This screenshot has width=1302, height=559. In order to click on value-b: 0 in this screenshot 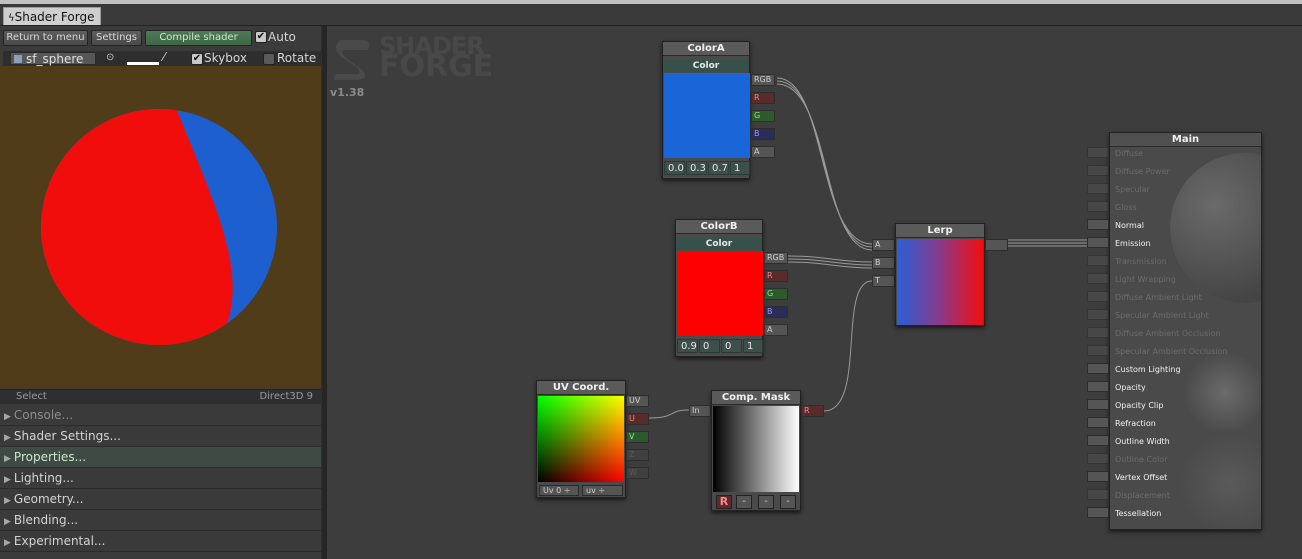, I will do `click(731, 346)`.